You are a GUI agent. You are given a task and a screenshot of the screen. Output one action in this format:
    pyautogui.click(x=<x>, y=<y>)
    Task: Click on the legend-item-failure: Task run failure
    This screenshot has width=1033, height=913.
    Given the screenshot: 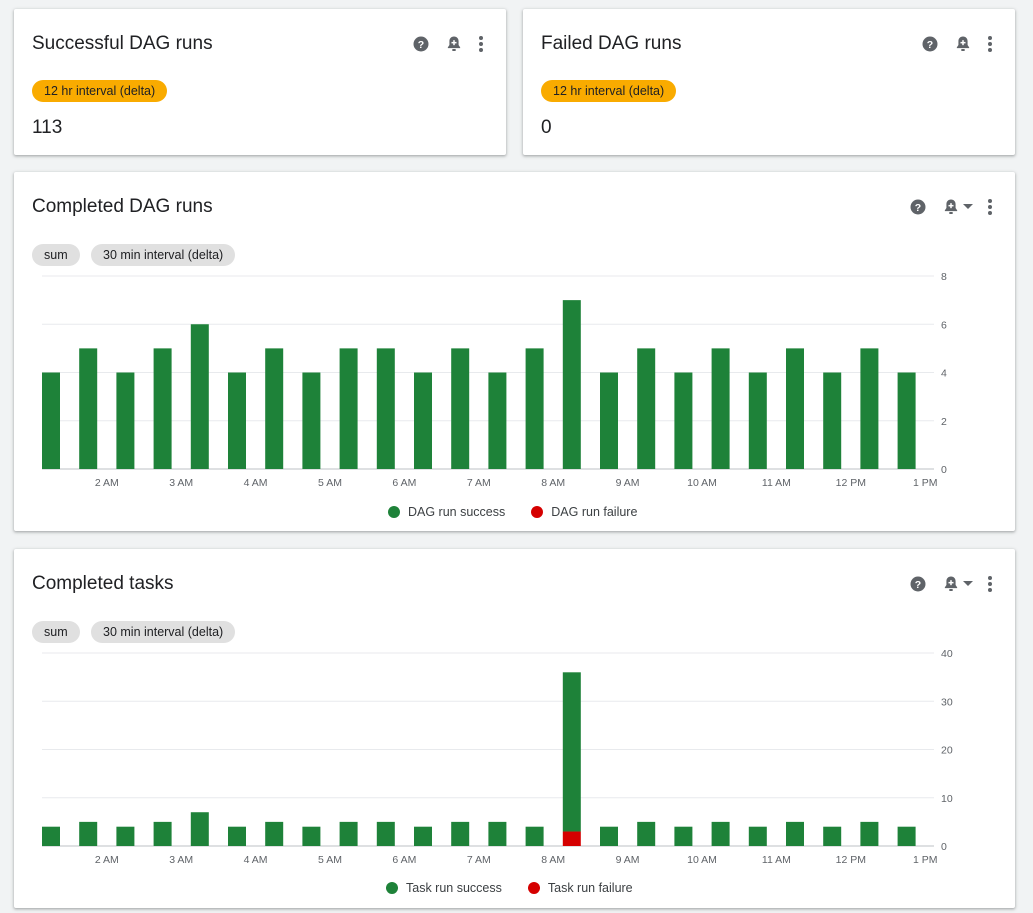 What is the action you would take?
    pyautogui.click(x=580, y=888)
    